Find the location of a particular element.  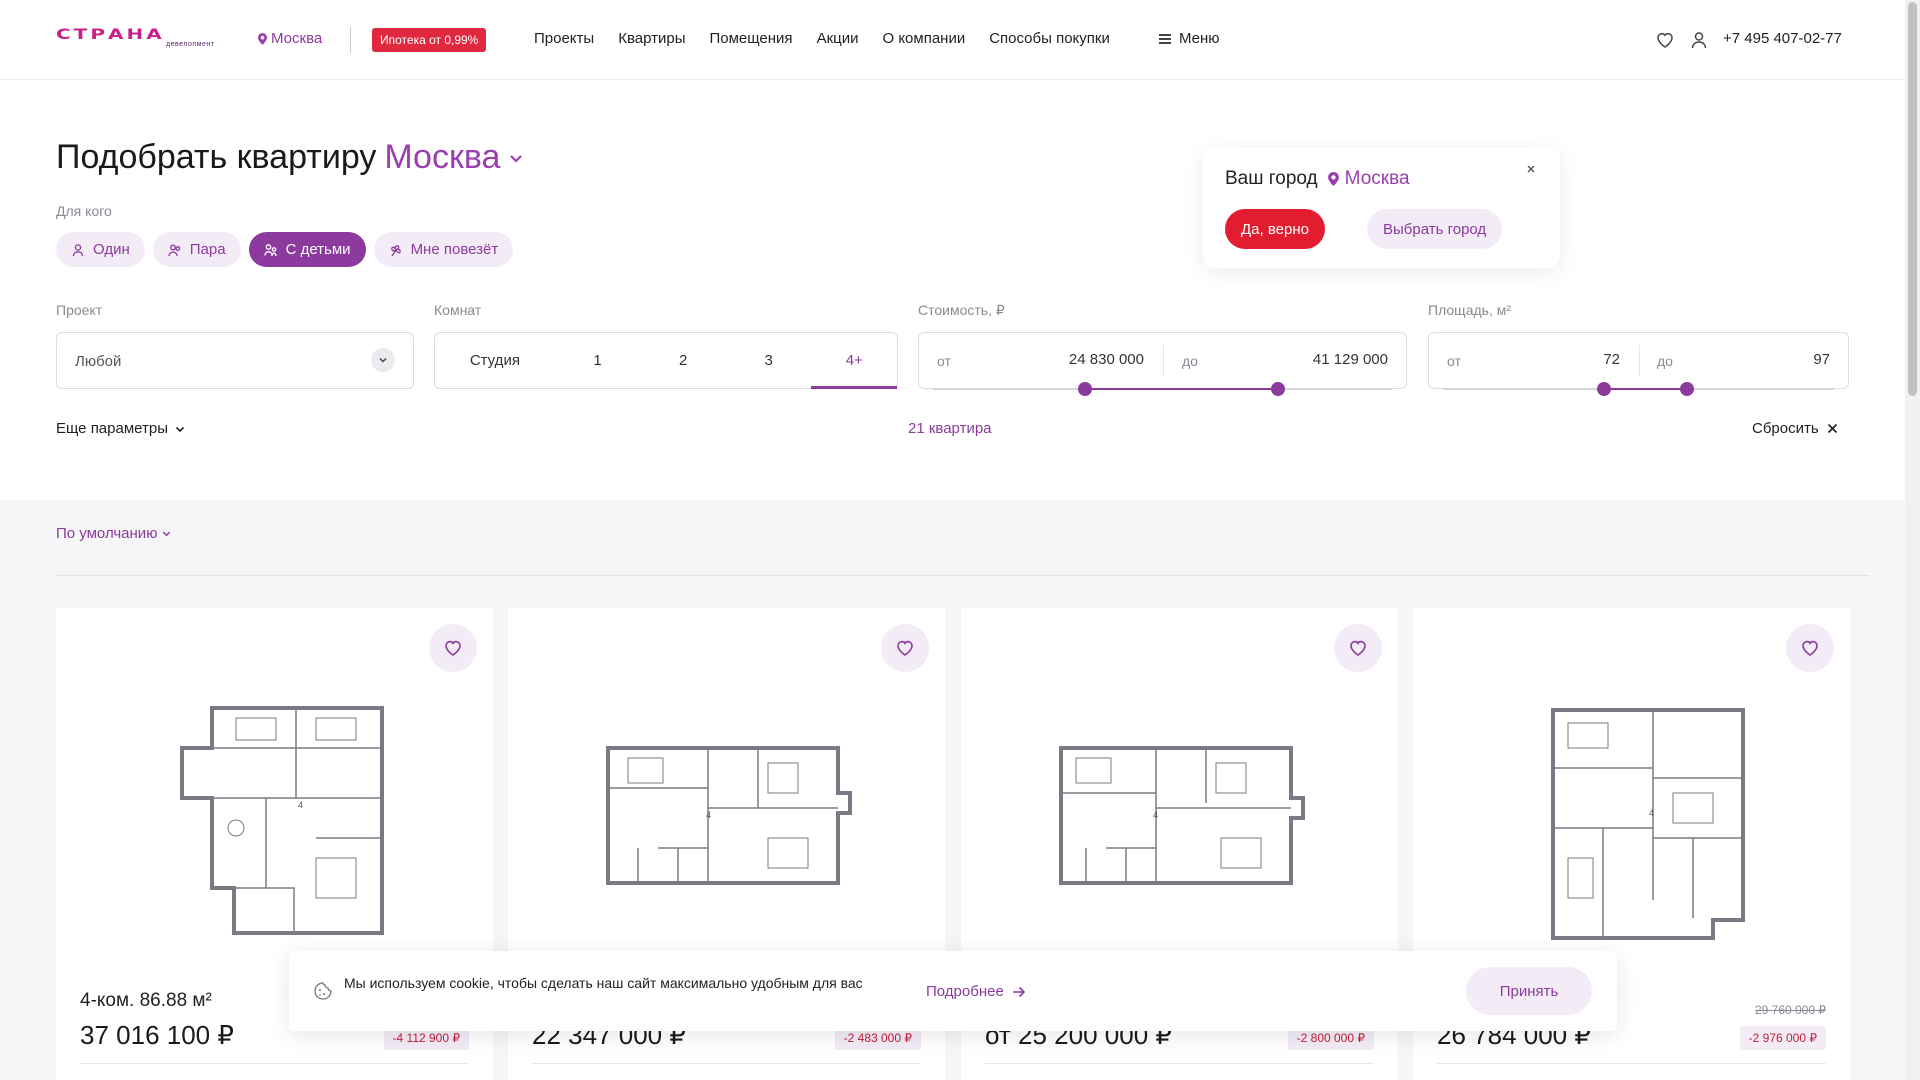

location-pin-icon is located at coordinates (262, 38).